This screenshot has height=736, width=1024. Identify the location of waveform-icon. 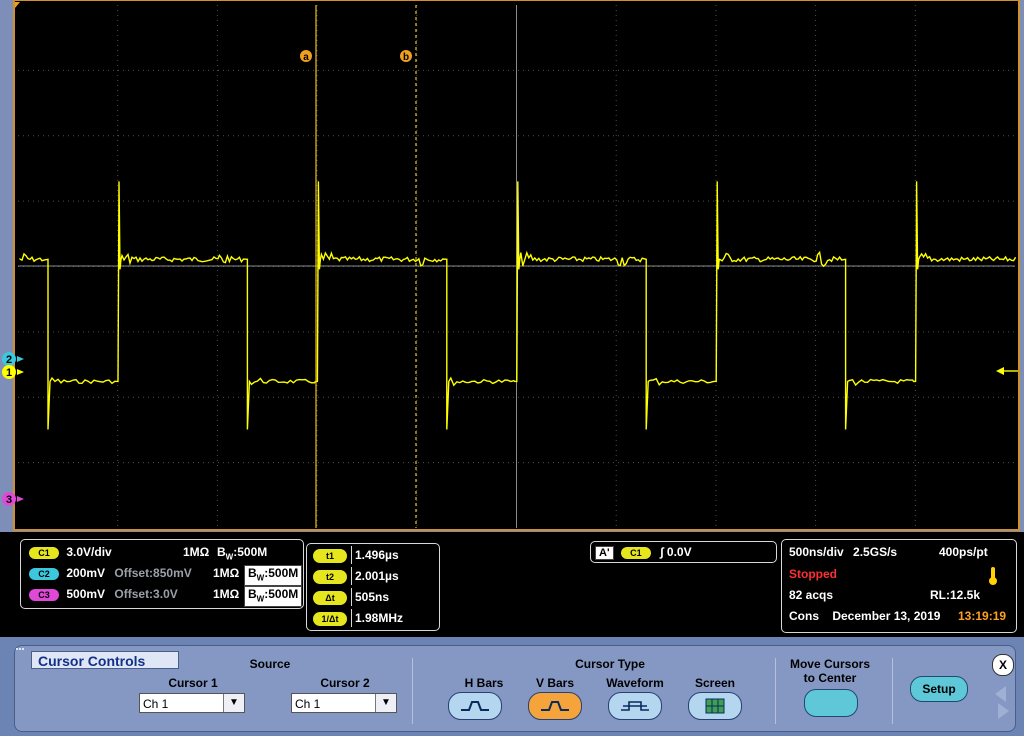
(635, 706).